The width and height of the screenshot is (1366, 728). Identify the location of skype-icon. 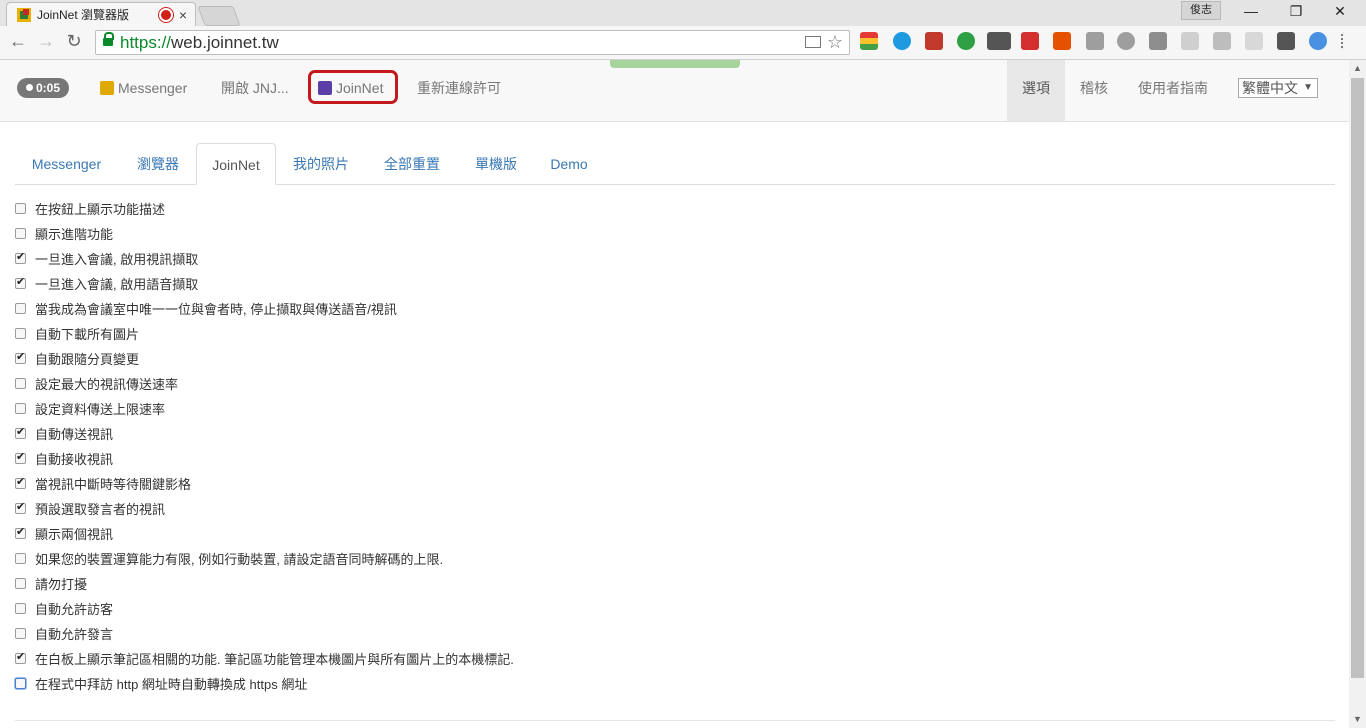
(902, 41).